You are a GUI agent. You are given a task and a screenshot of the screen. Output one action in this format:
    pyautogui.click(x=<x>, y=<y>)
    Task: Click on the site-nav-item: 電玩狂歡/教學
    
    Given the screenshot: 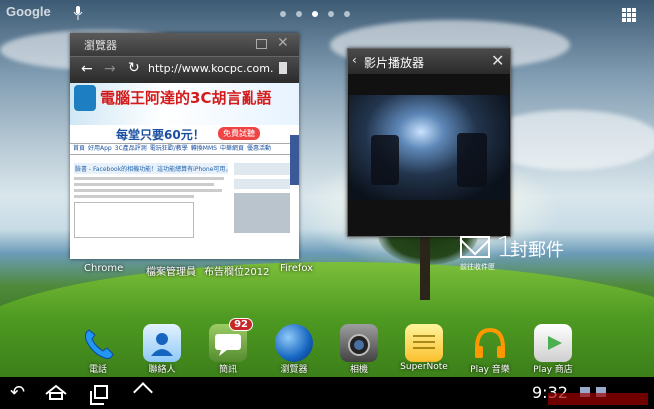 What is the action you would take?
    pyautogui.click(x=169, y=149)
    